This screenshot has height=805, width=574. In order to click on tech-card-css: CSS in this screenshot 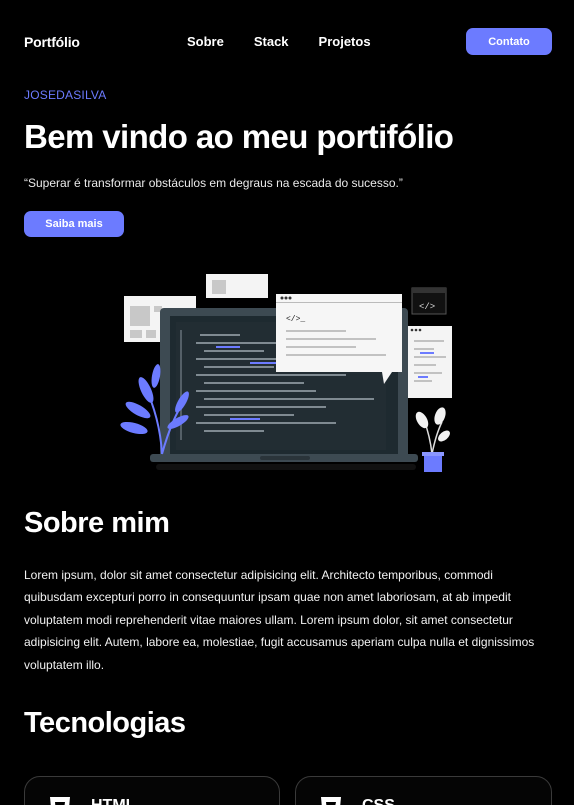, I will do `click(423, 790)`.